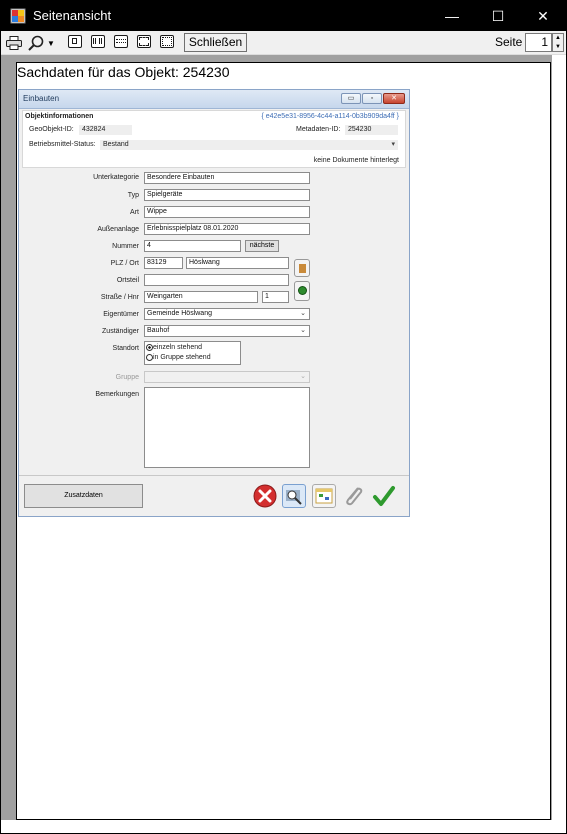 This screenshot has width=567, height=834. What do you see at coordinates (283, 16) in the screenshot?
I see `title-bar: Seitenansicht — ☐ ✕` at bounding box center [283, 16].